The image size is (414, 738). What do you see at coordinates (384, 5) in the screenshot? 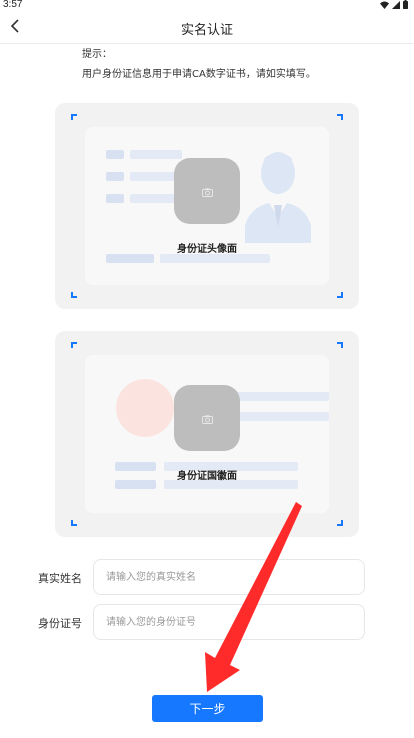
I see `wifi-icon` at bounding box center [384, 5].